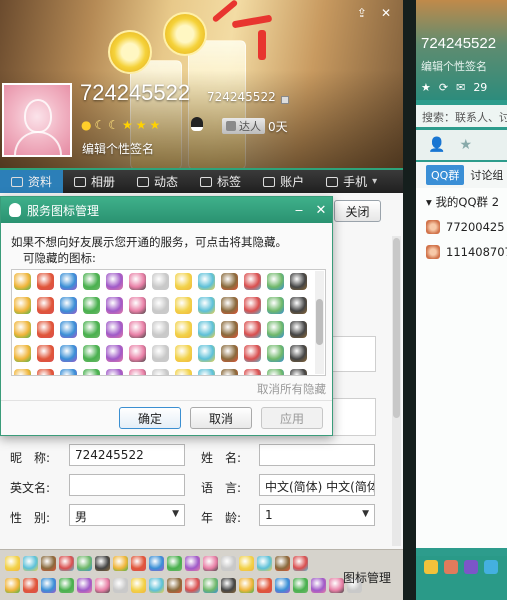  Describe the element at coordinates (317, 515) in the screenshot. I see `age-select: 1` at that location.